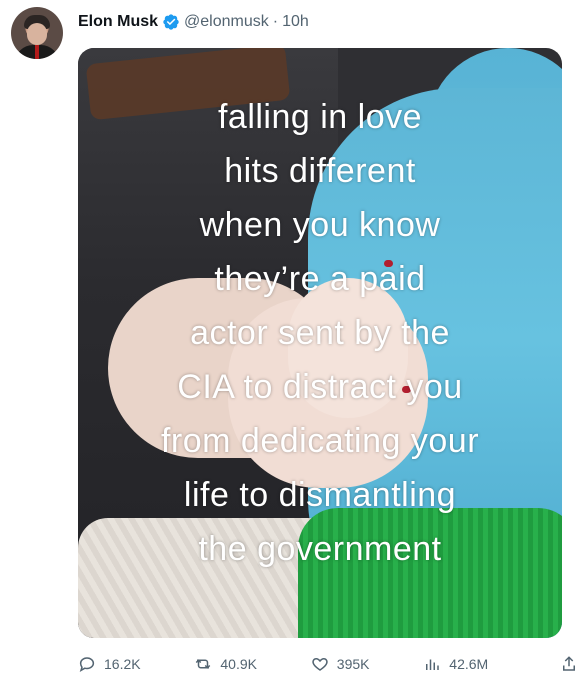  I want to click on share-button, so click(569, 664).